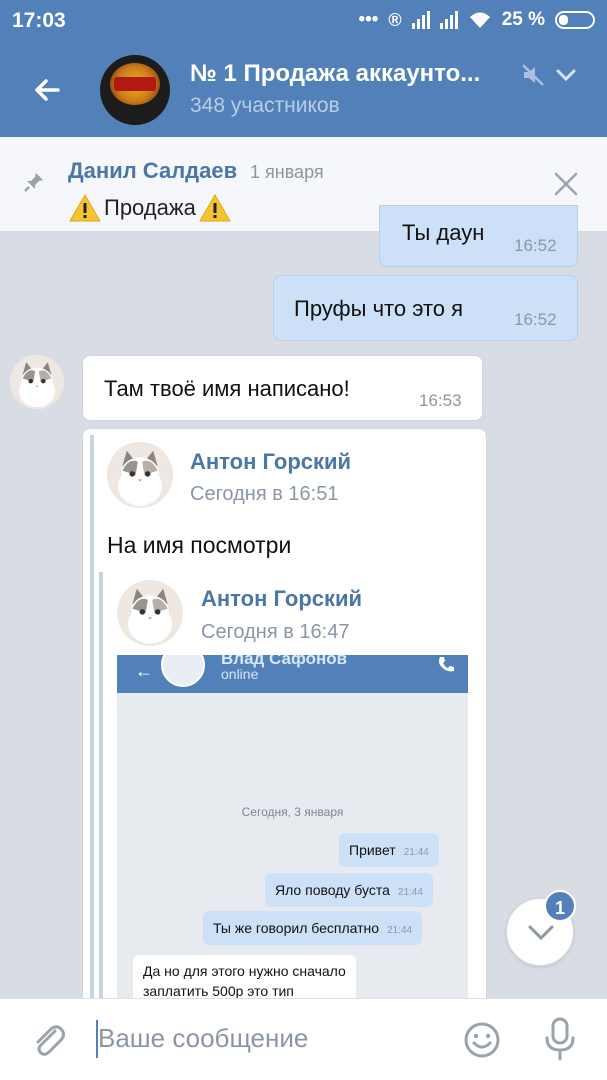 This screenshot has height=1080, width=607. What do you see at coordinates (560, 906) in the screenshot?
I see `unread-badge: 1` at bounding box center [560, 906].